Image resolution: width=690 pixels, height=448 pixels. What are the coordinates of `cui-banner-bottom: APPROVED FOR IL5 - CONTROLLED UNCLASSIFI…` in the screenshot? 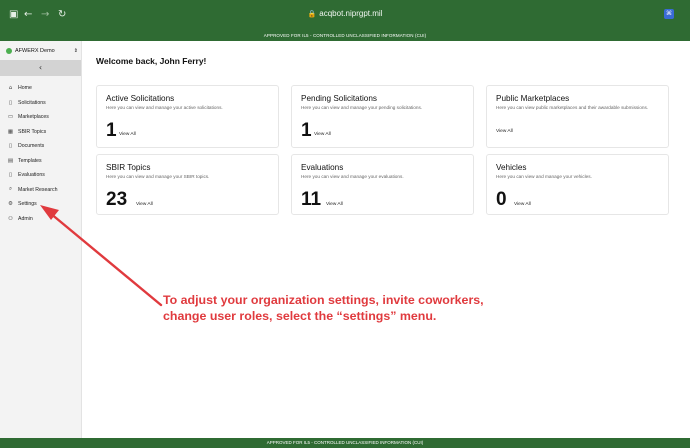 It's located at (345, 443).